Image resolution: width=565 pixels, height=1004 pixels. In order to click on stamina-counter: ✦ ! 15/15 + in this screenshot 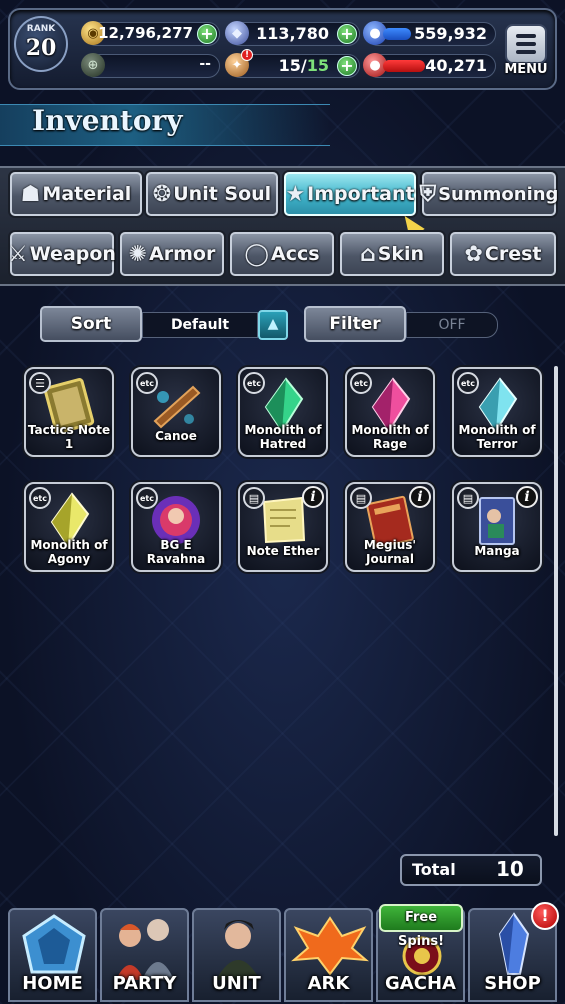, I will do `click(292, 63)`.